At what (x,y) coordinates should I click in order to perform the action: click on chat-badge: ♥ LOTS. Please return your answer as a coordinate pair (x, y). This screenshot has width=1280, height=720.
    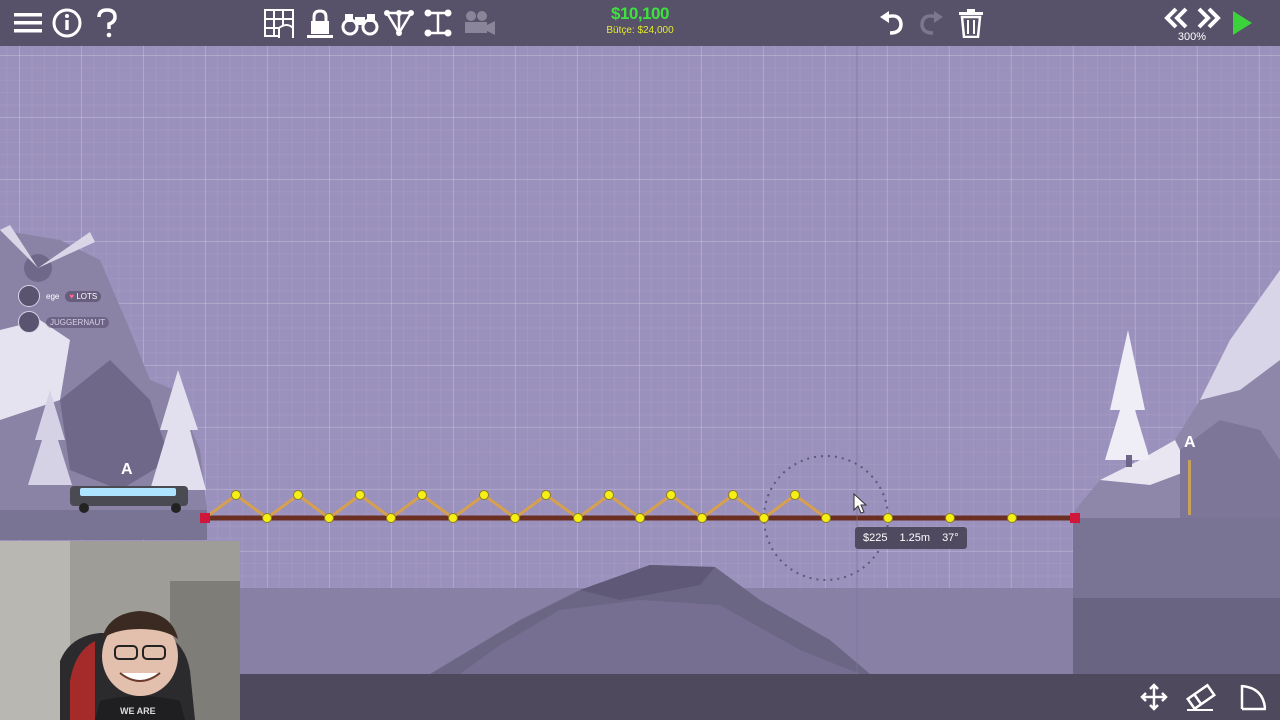
    Looking at the image, I should click on (83, 296).